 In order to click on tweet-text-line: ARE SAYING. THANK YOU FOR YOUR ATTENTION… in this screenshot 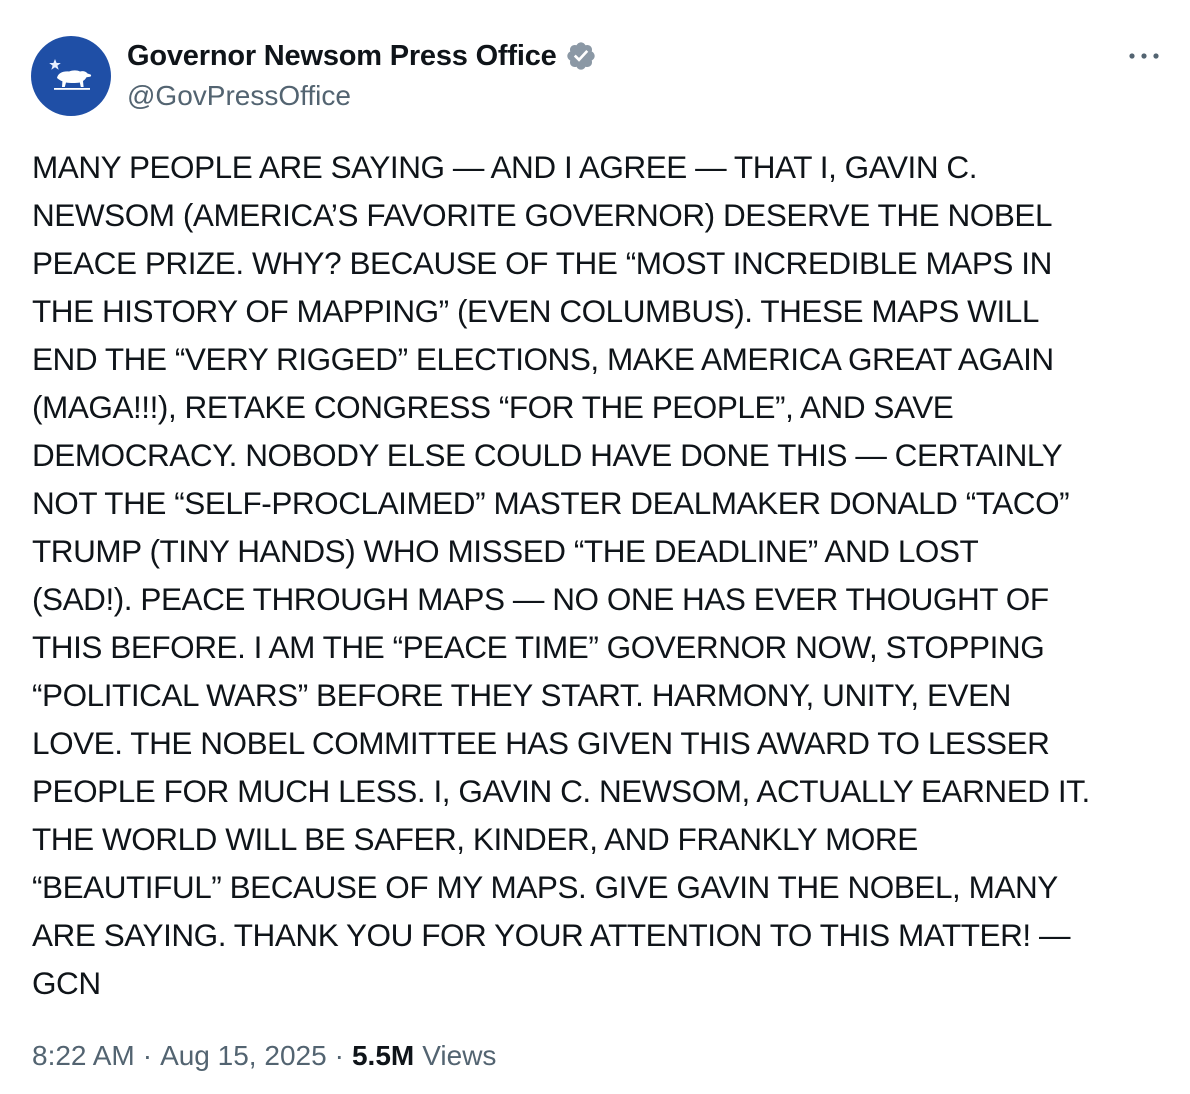, I will do `click(551, 935)`.